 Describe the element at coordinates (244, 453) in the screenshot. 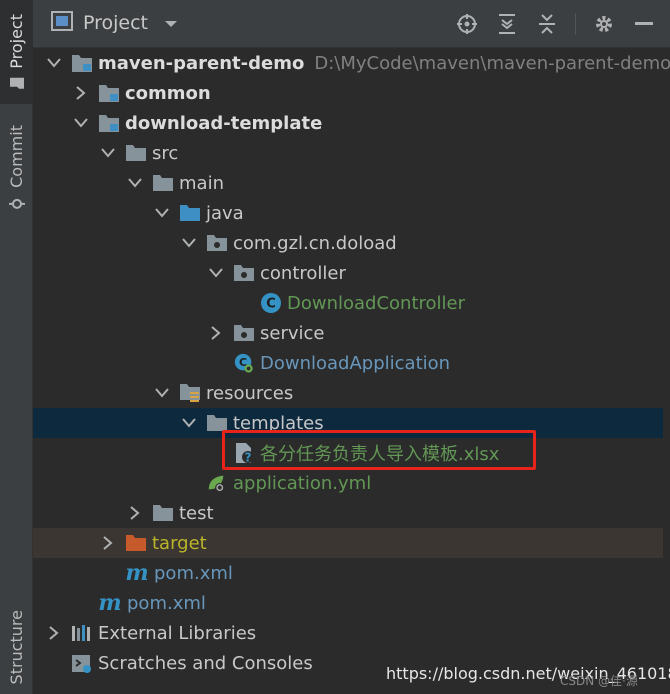

I see `unknown-file-icon: ?` at that location.